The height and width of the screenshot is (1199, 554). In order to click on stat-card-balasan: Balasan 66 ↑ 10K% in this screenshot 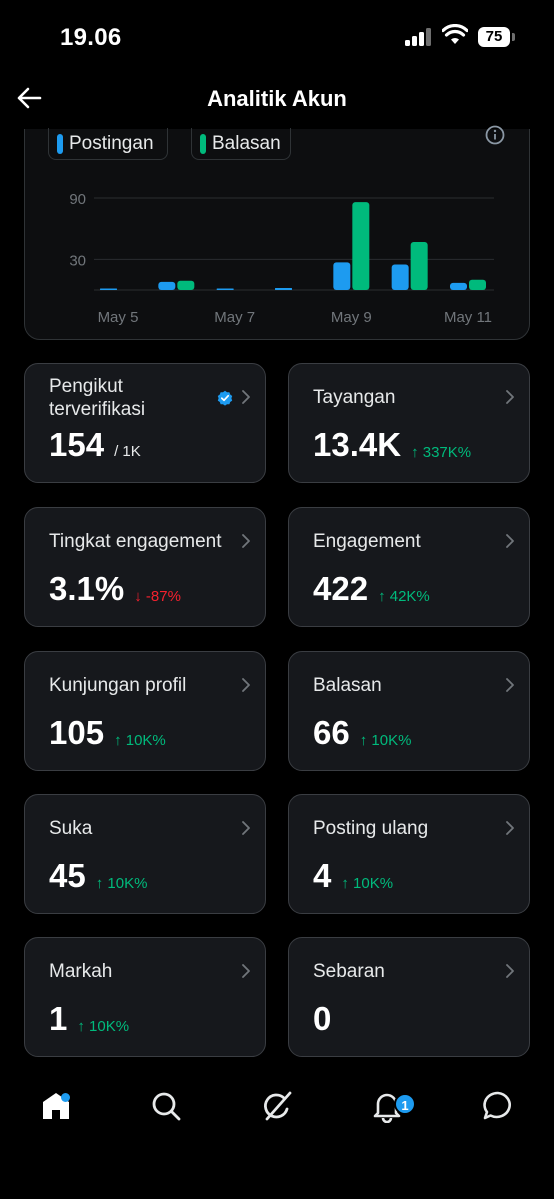, I will do `click(409, 711)`.